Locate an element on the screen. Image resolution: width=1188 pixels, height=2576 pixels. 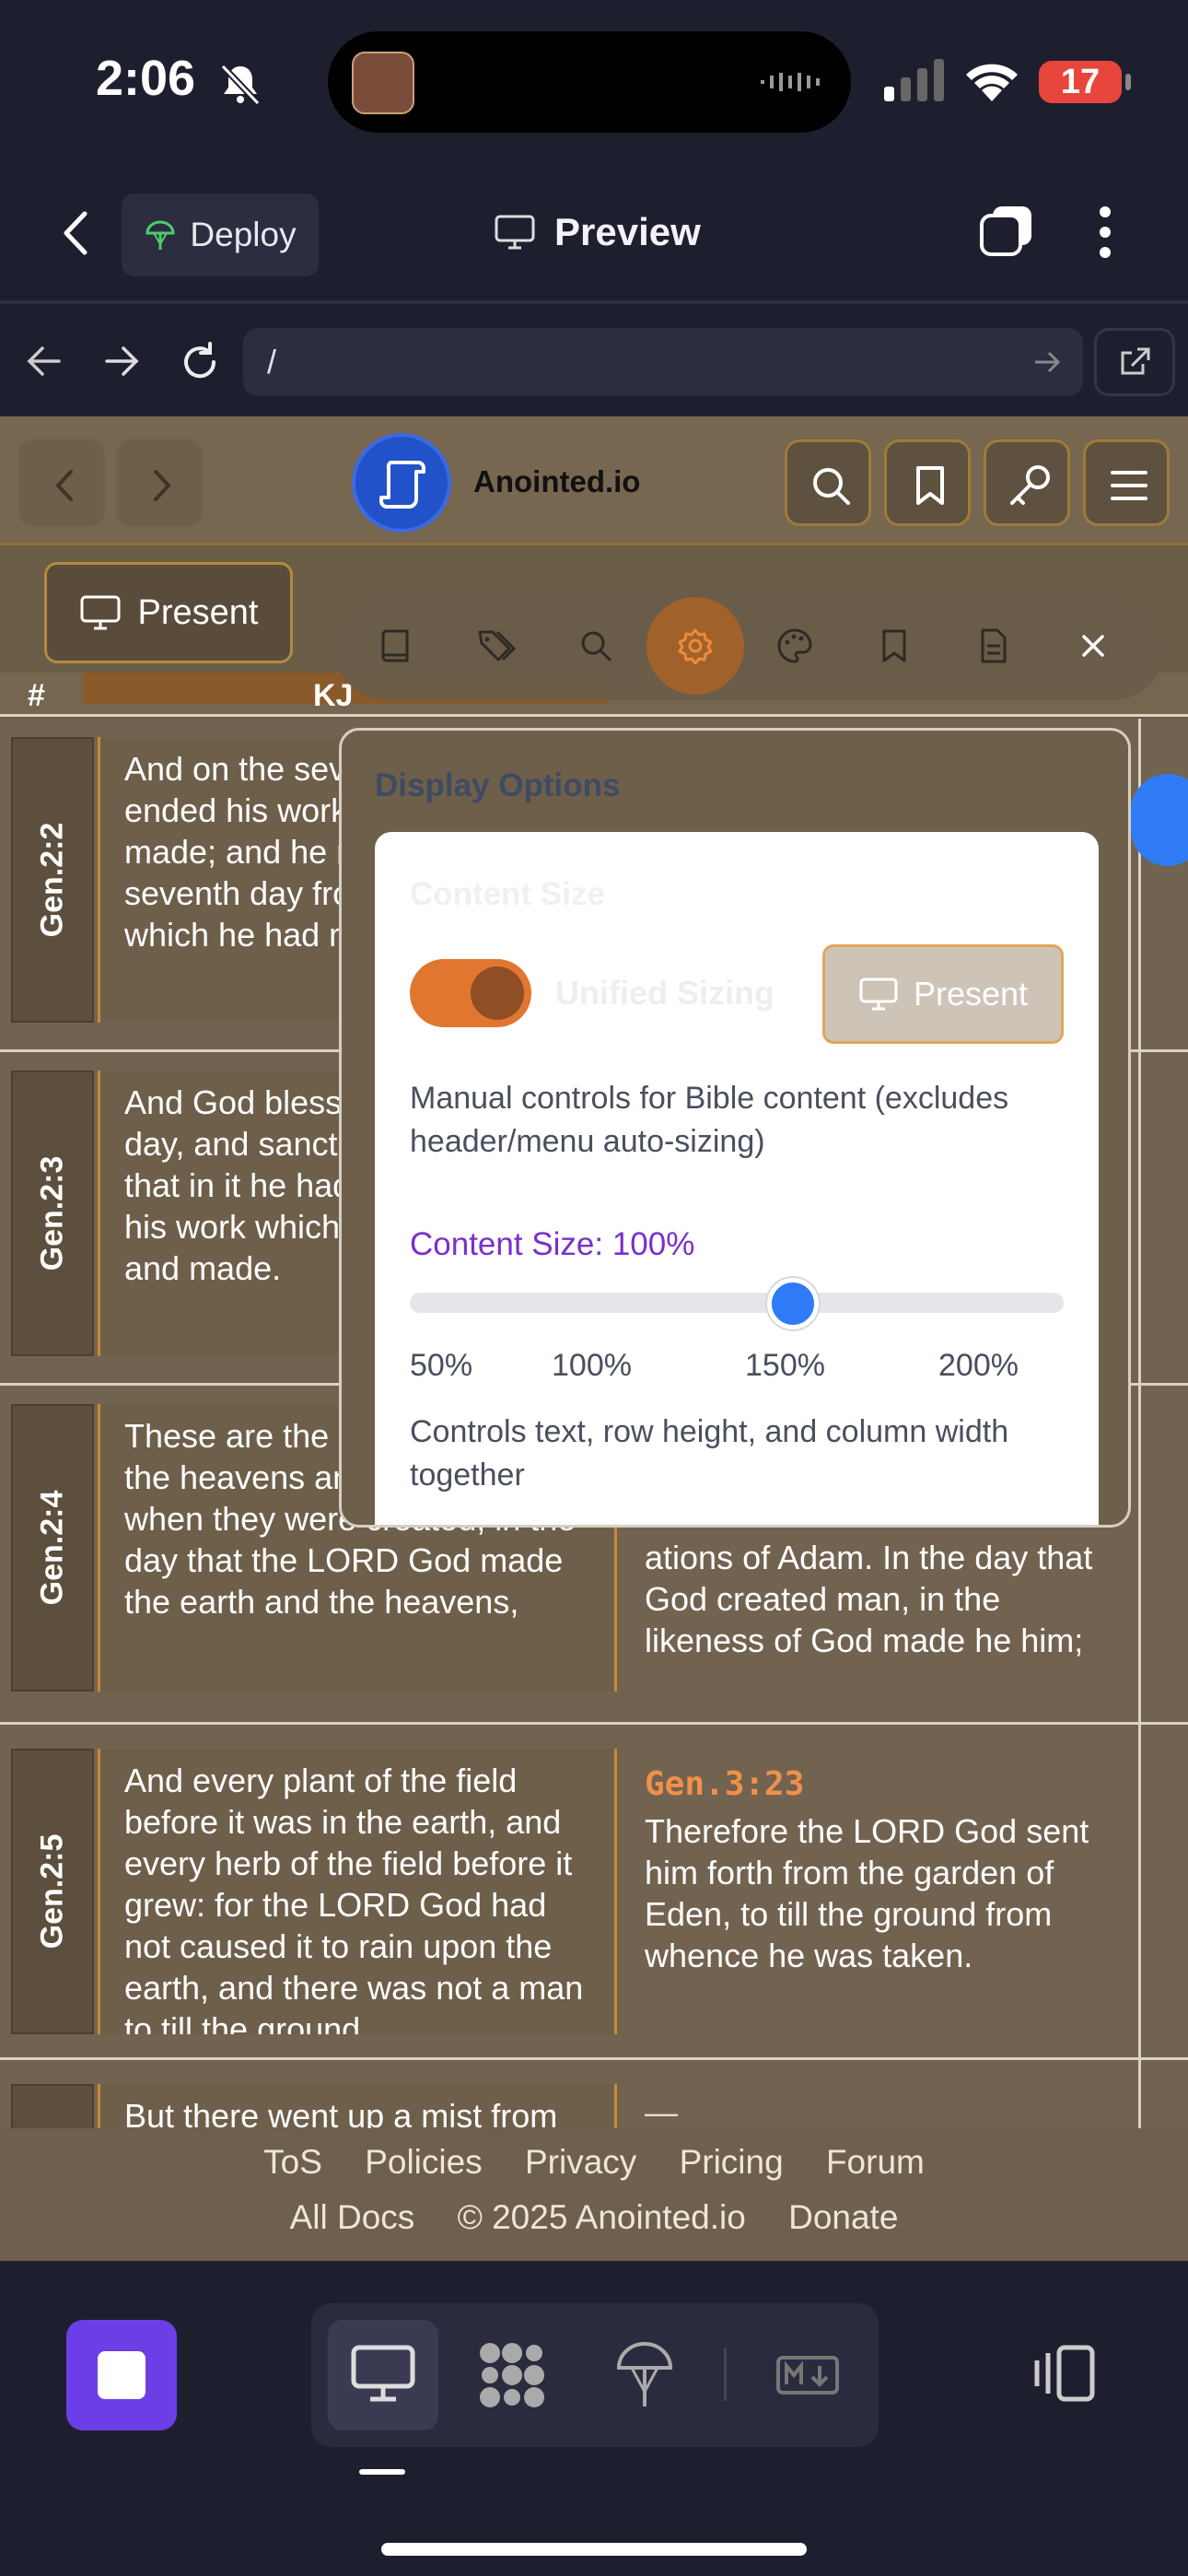
markdown-icon is located at coordinates (807, 2375).